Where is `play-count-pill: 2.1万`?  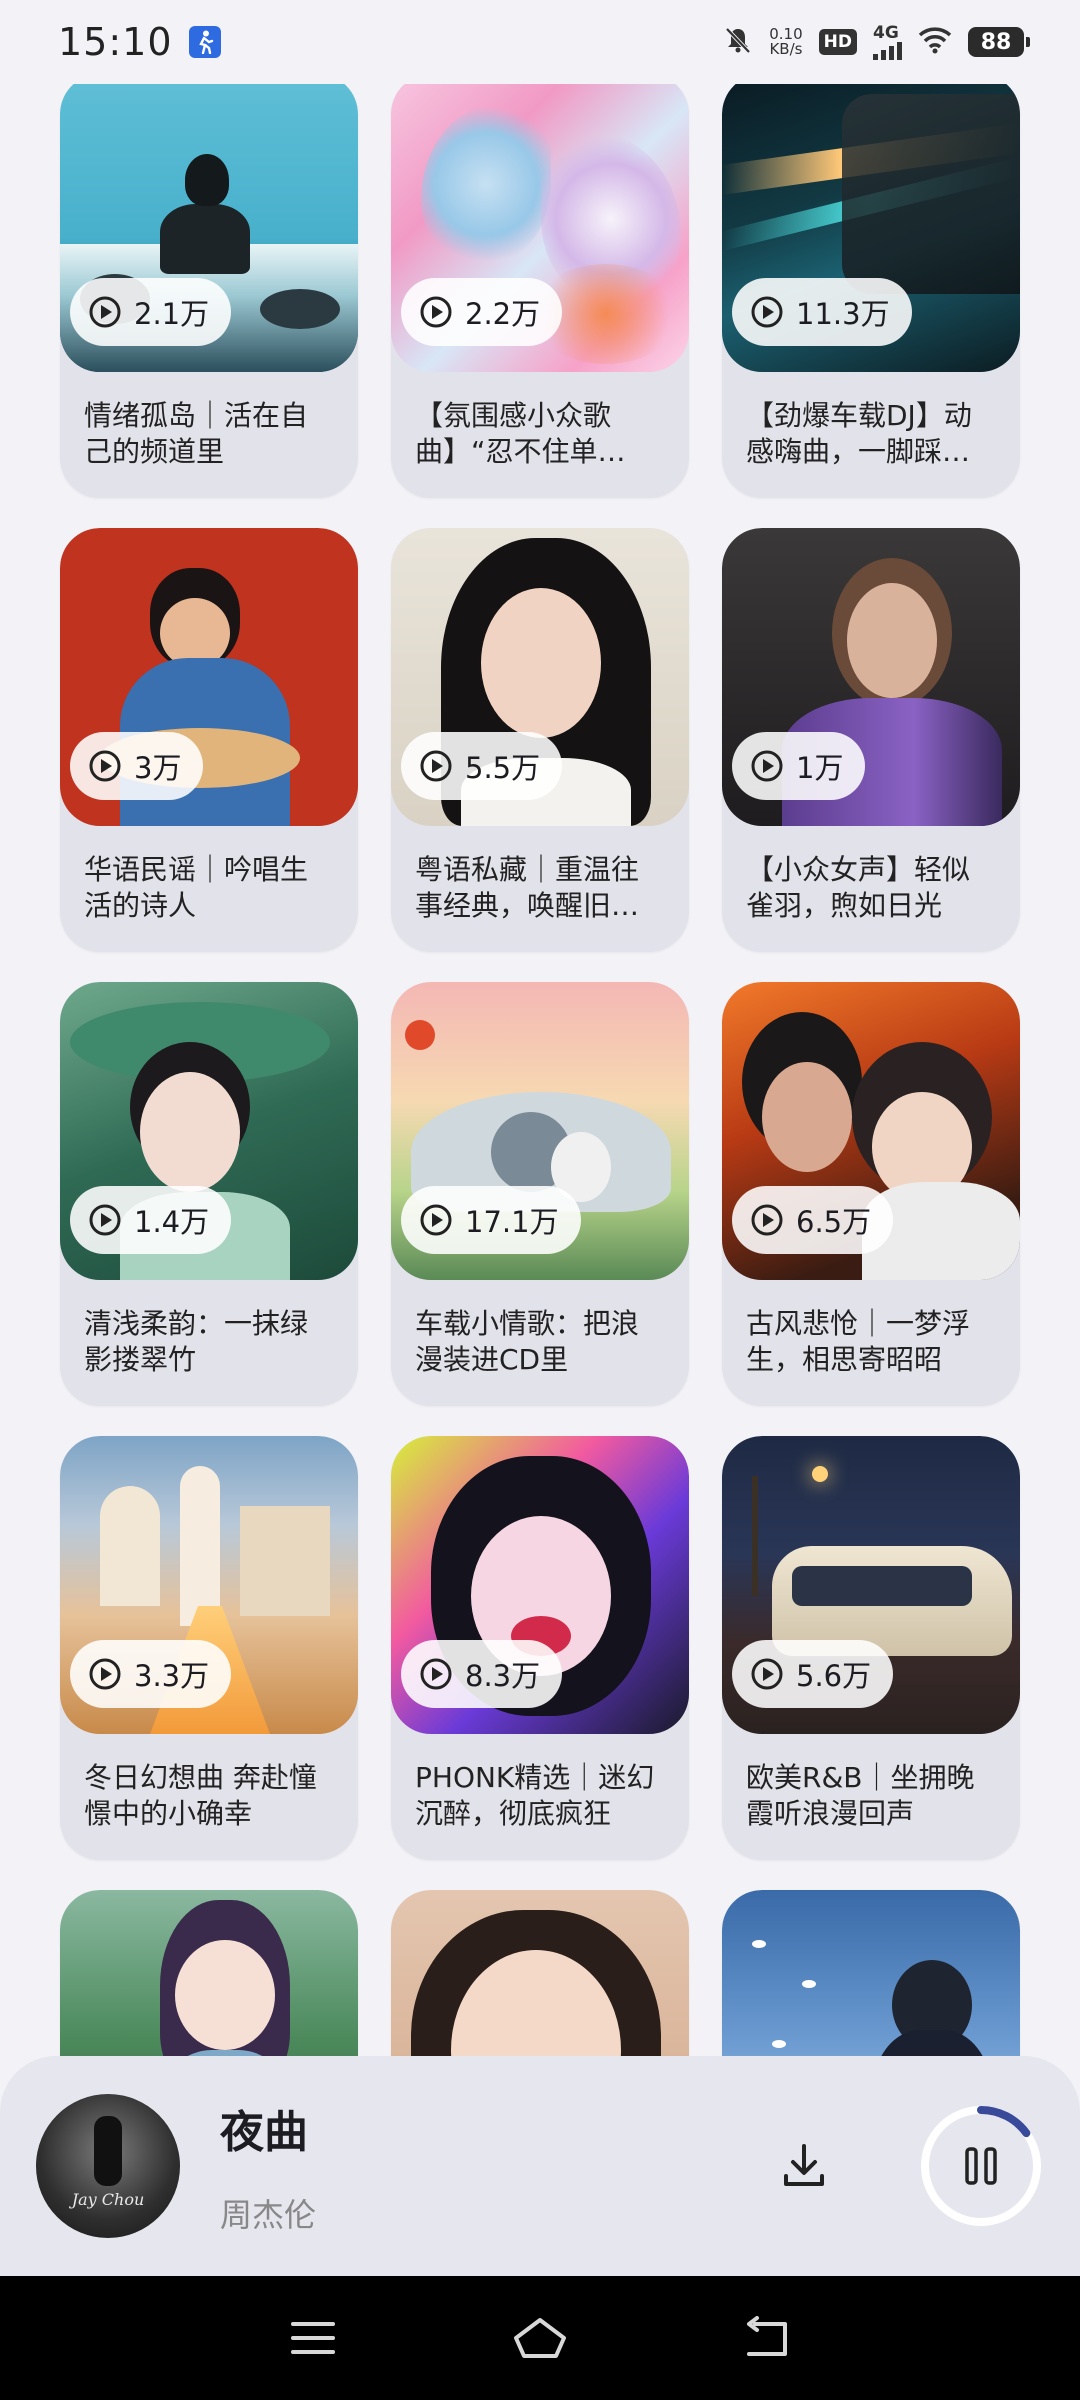
play-count-pill: 2.1万 is located at coordinates (151, 312).